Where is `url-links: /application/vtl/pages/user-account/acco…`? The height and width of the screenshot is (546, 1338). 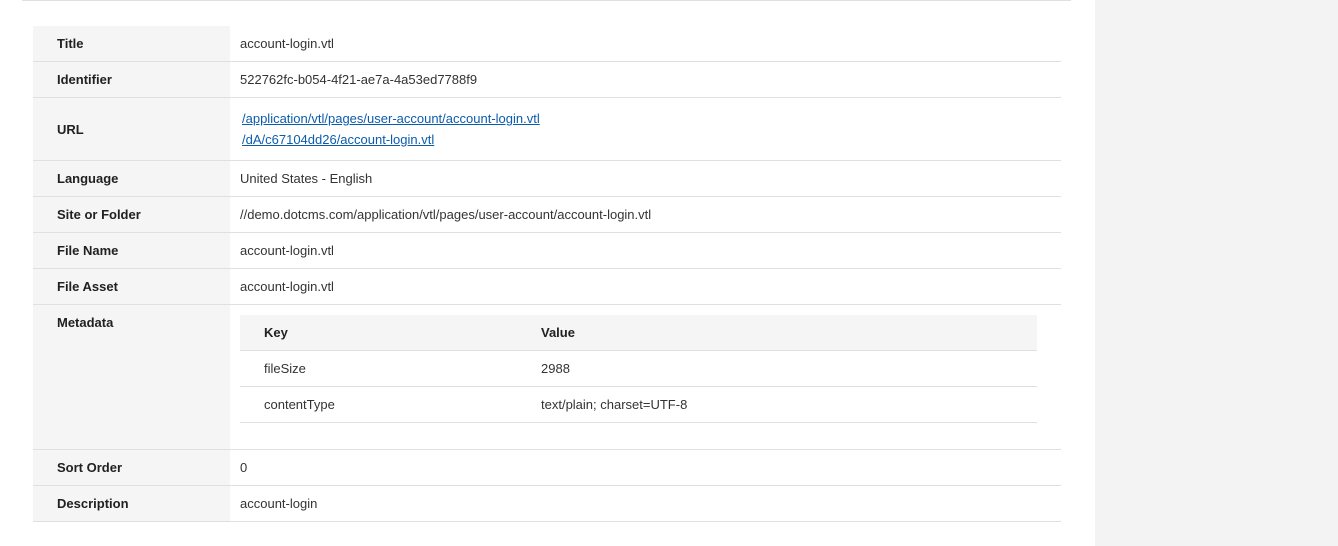
url-links: /application/vtl/pages/user-account/acco… is located at coordinates (645, 129).